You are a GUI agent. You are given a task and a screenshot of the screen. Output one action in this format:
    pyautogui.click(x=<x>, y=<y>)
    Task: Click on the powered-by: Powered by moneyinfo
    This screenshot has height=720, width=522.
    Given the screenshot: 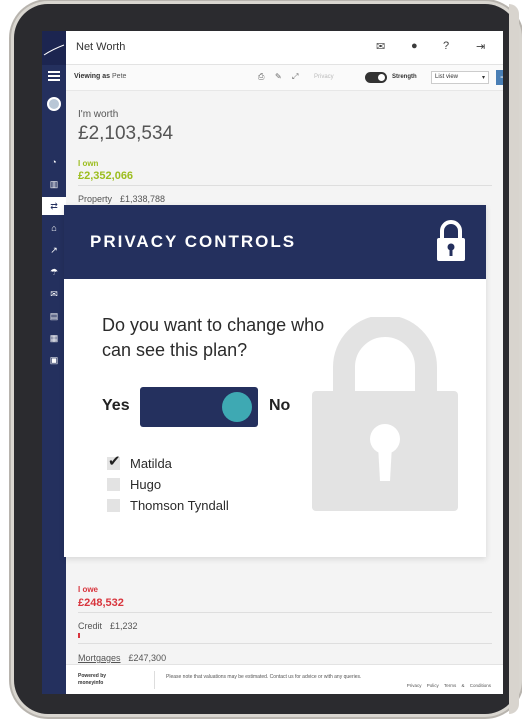 What is the action you would take?
    pyautogui.click(x=92, y=680)
    